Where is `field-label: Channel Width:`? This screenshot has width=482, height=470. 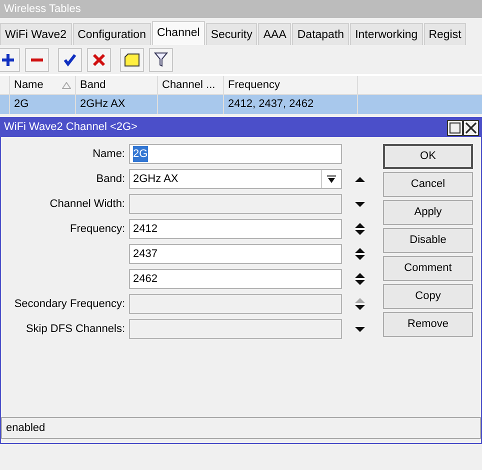
field-label: Channel Width: is located at coordinates (87, 204).